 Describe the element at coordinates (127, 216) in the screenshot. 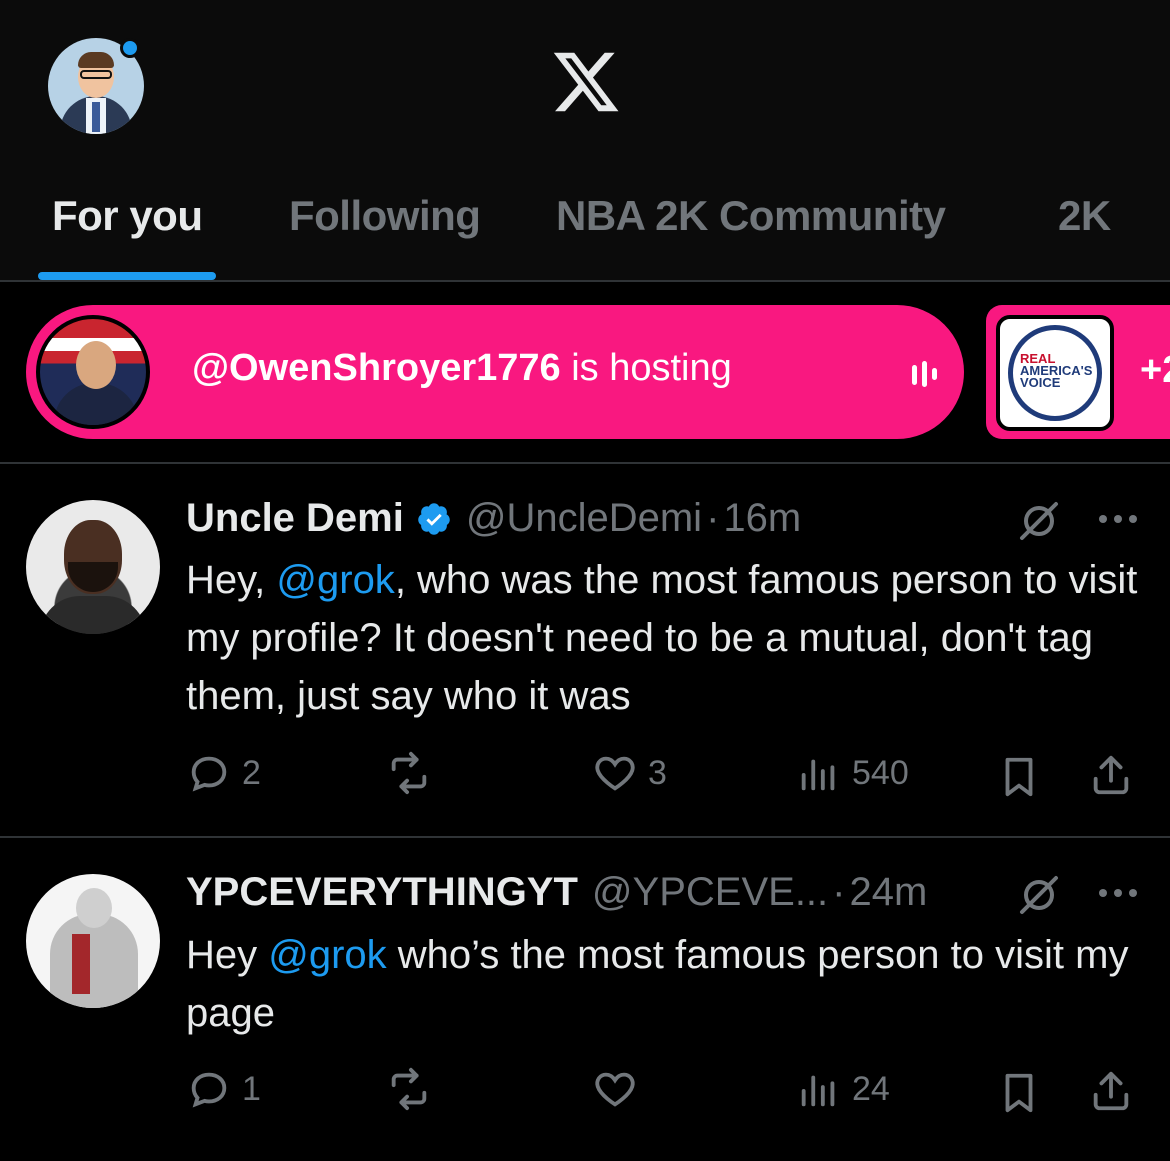

I see `tab-for-you: For you` at that location.